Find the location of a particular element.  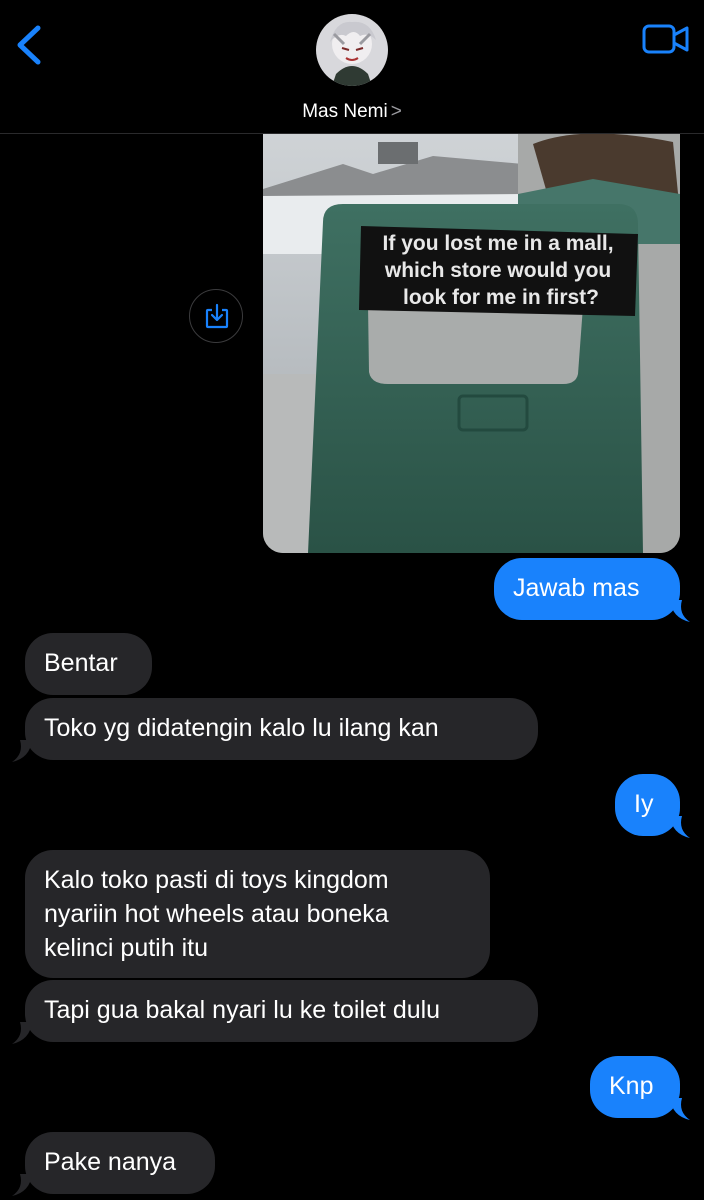

chevron-left-icon is located at coordinates (29, 45).